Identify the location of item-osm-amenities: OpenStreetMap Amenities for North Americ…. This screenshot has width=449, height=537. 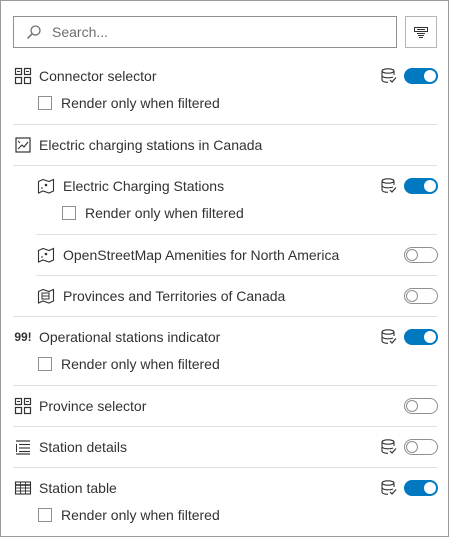
(225, 255).